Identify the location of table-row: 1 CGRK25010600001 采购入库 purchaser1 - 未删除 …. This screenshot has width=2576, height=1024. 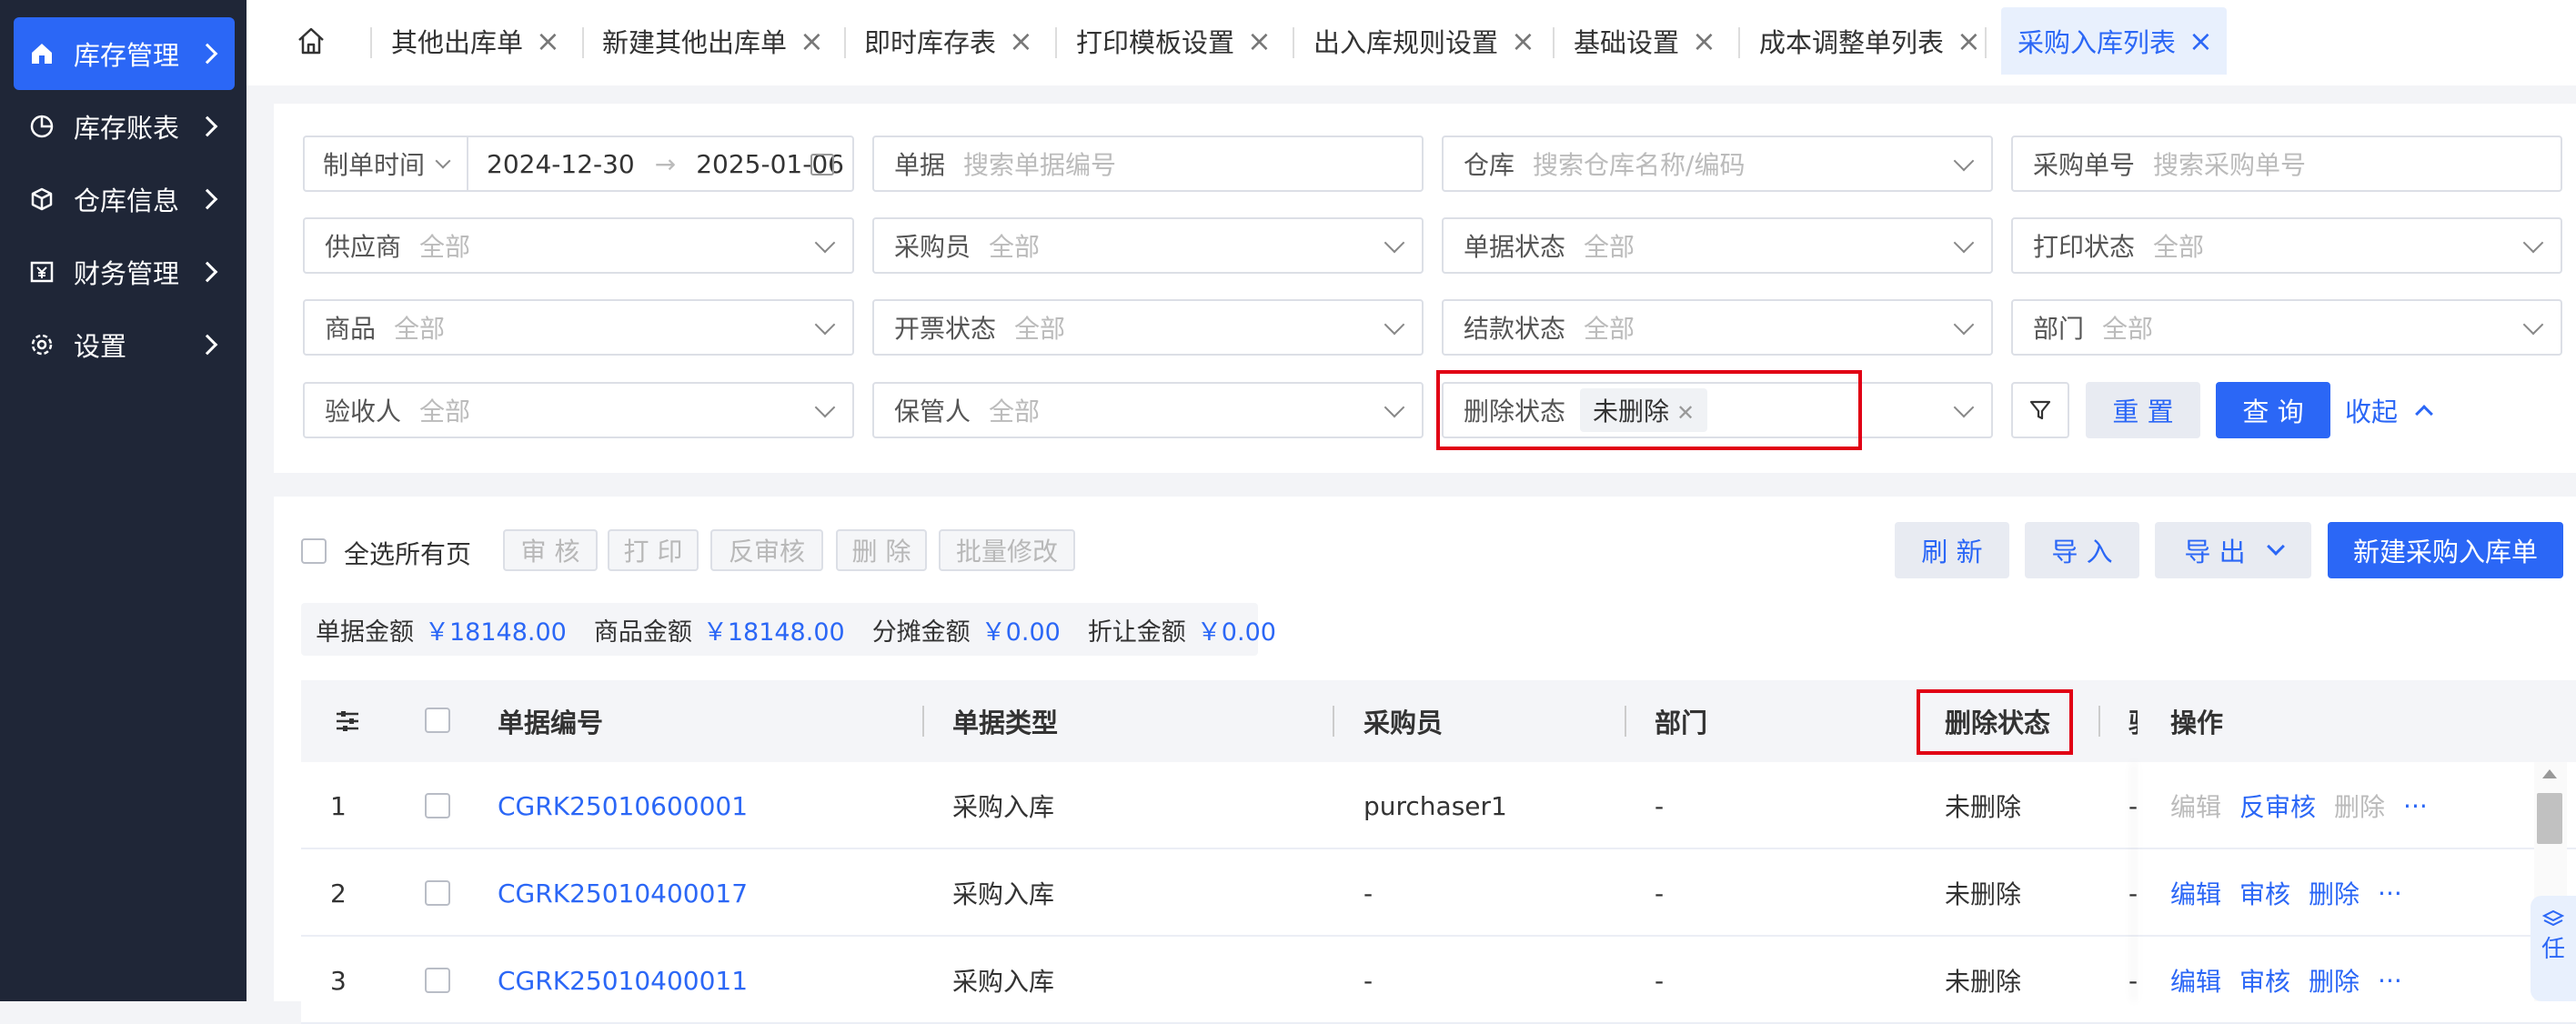
(1438, 805).